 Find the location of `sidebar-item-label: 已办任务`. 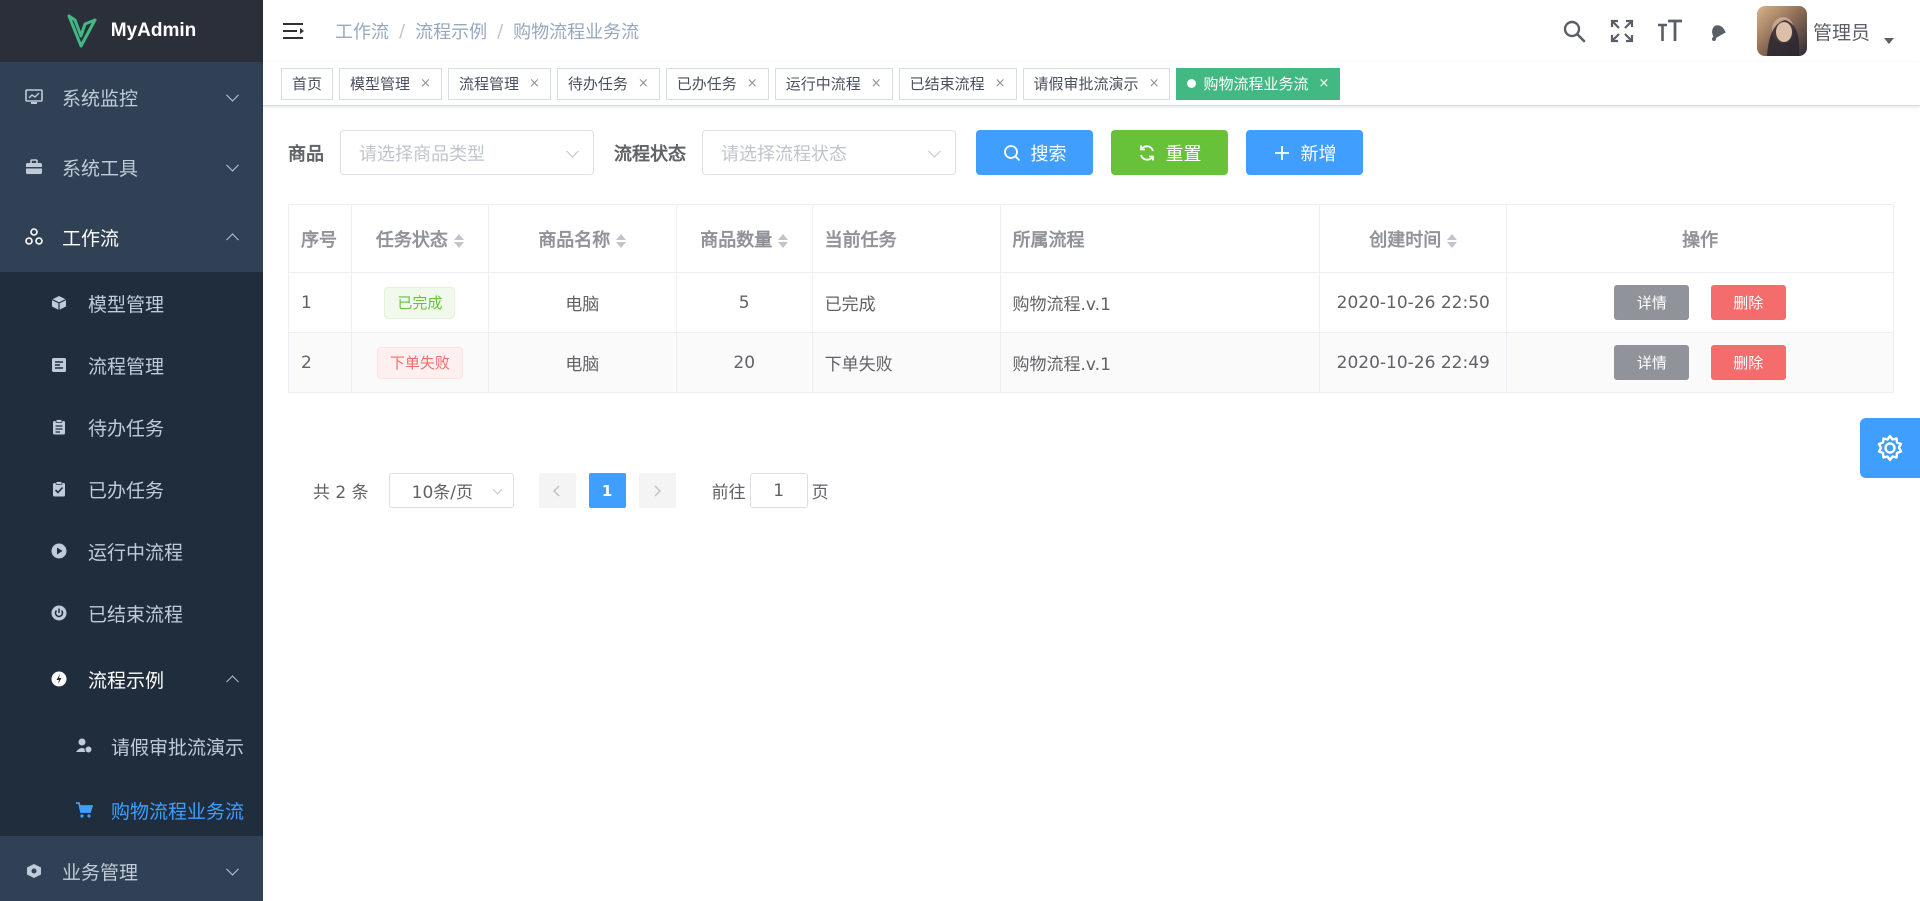

sidebar-item-label: 已办任务 is located at coordinates (126, 490).